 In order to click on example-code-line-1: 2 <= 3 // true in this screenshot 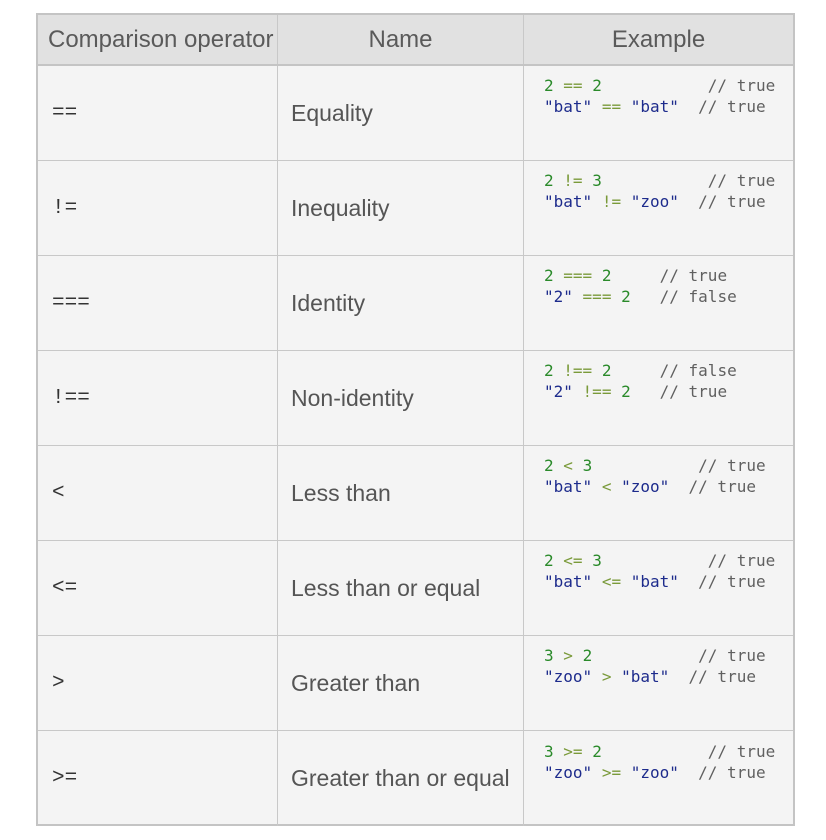, I will do `click(660, 560)`.